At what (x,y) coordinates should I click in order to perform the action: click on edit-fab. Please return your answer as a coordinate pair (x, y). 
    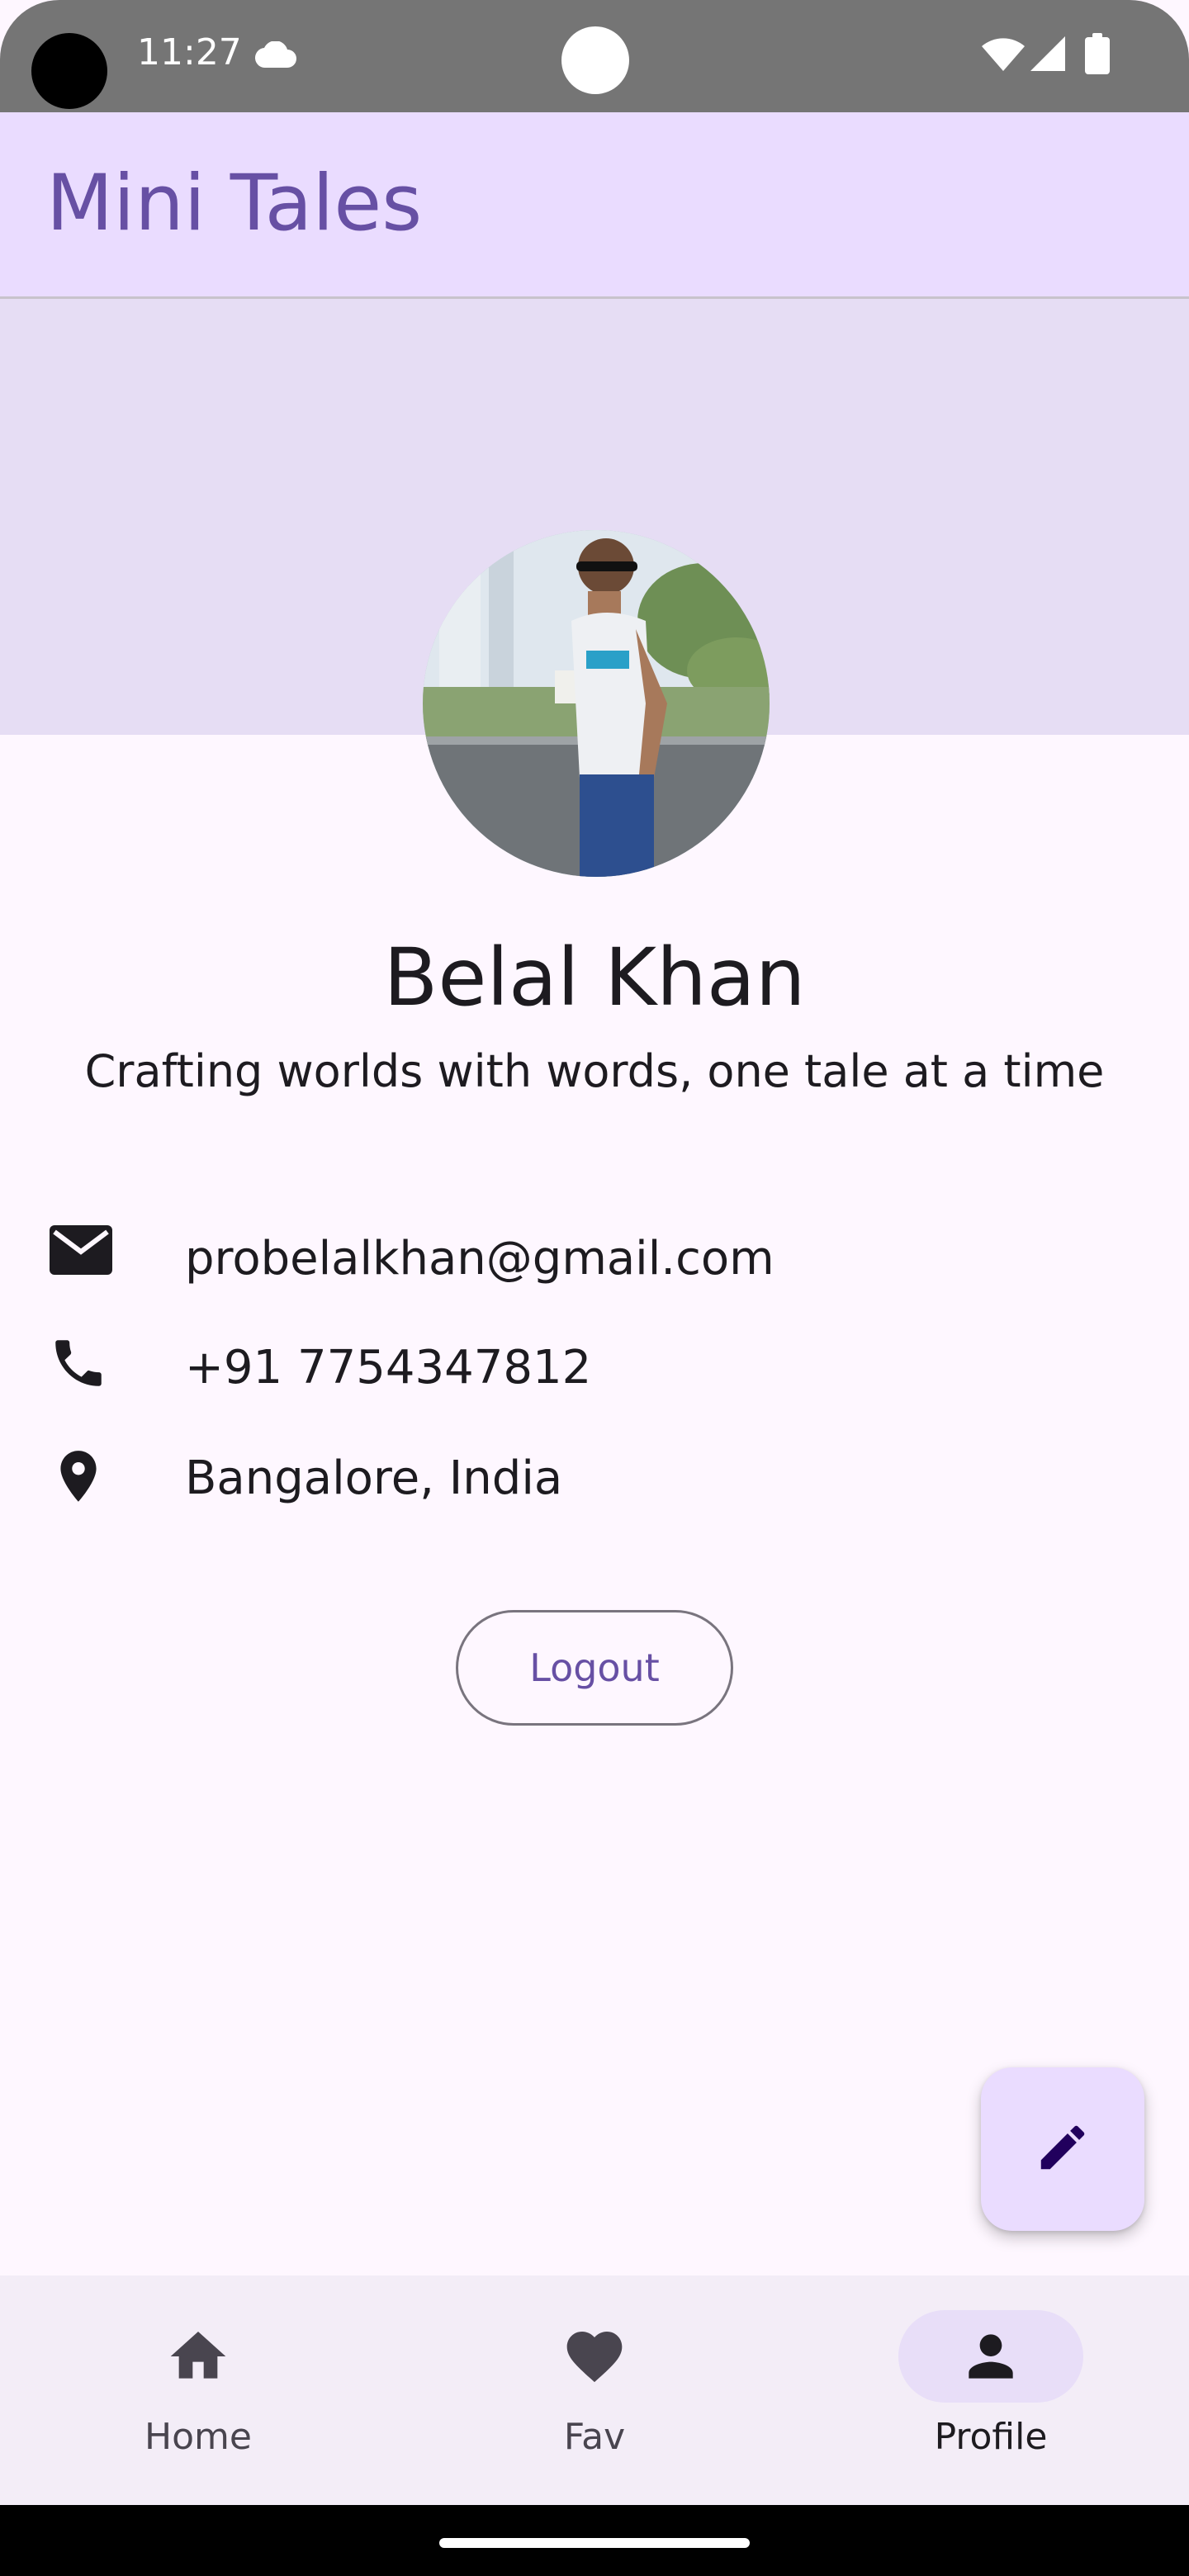
    Looking at the image, I should click on (1062, 2149).